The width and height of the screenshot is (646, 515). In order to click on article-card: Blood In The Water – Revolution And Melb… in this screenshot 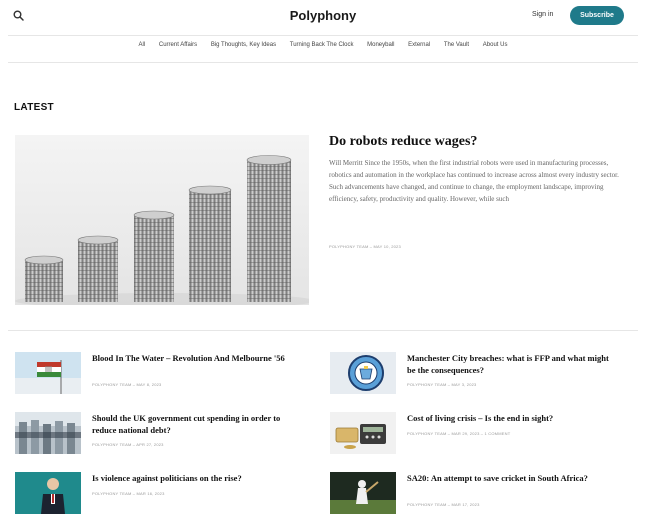, I will do `click(160, 375)`.